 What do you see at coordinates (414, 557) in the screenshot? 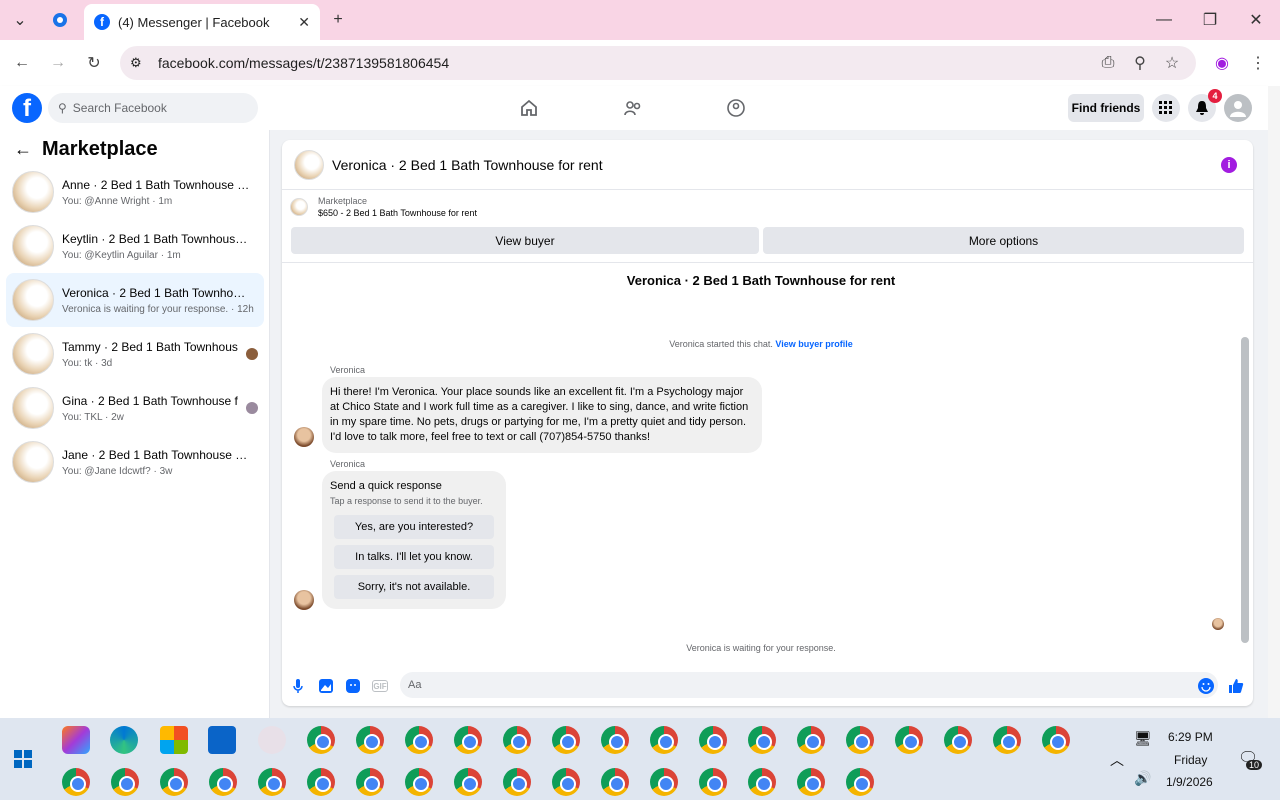
I see `quick-response-button: In talks. I'll let you know.` at bounding box center [414, 557].